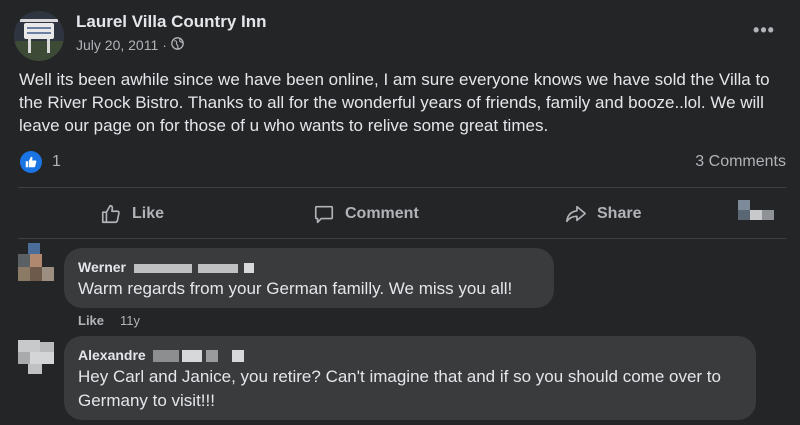 The height and width of the screenshot is (425, 800). What do you see at coordinates (117, 45) in the screenshot?
I see `post-date: July 20, 2011` at bounding box center [117, 45].